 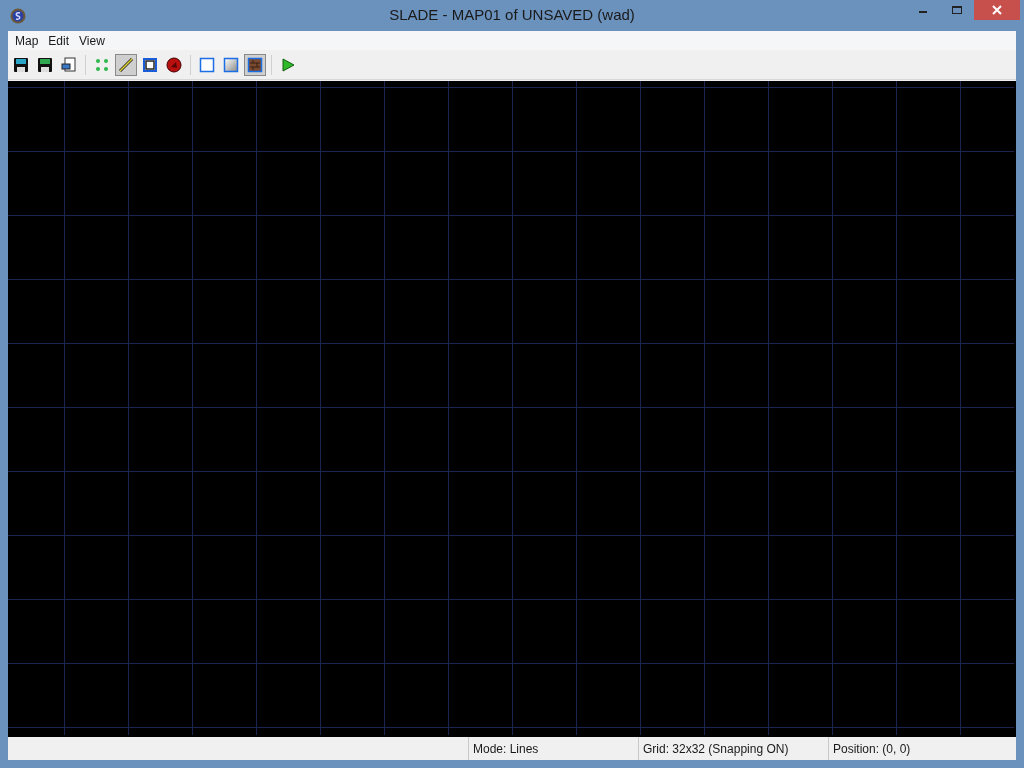 I want to click on lines-tool-button, so click(x=126, y=64).